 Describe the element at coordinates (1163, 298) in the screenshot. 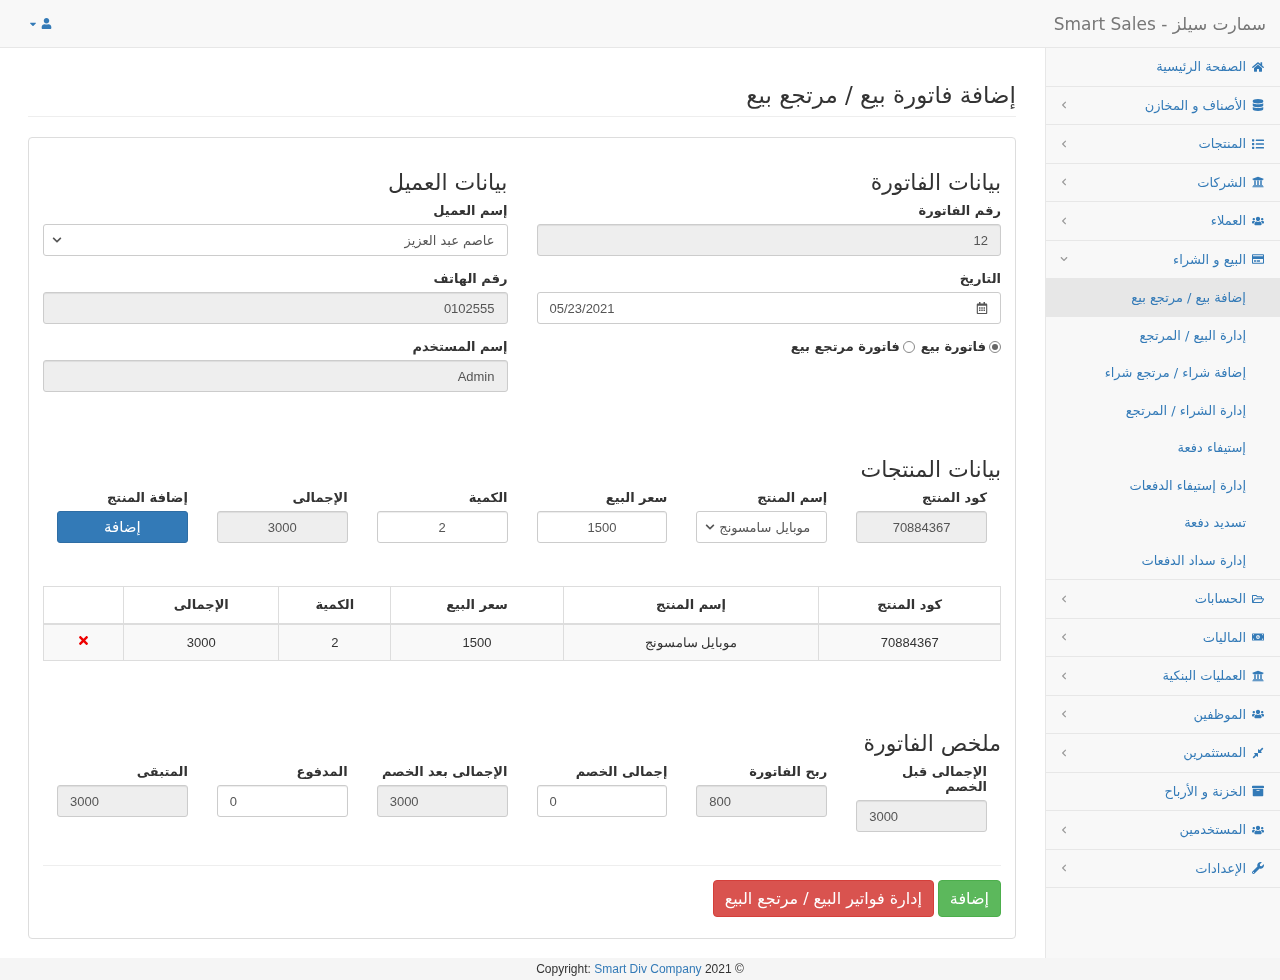

I see `sidebar-subitem: إضافة بيع / مرتجع بيع` at that location.